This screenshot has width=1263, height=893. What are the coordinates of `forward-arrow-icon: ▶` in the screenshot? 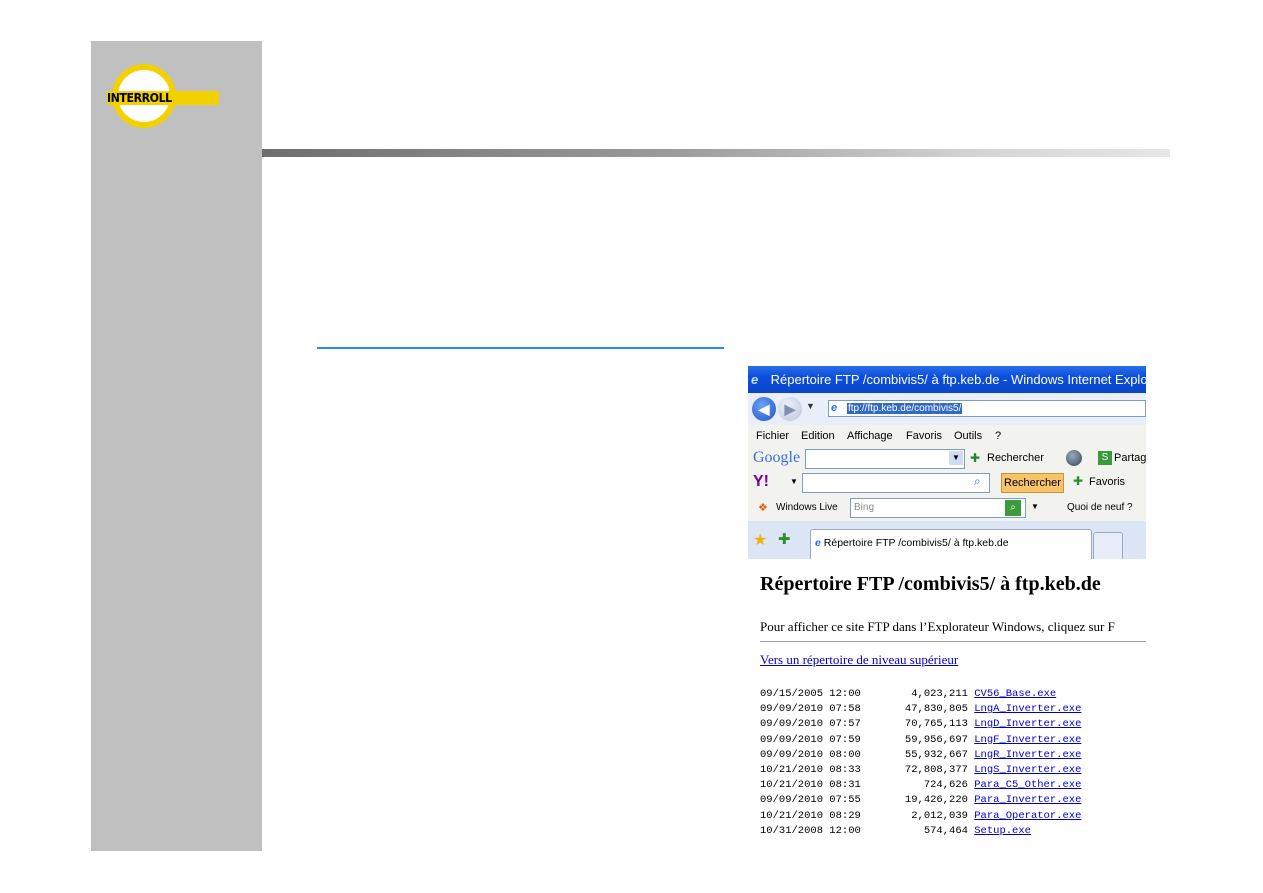 It's located at (790, 409).